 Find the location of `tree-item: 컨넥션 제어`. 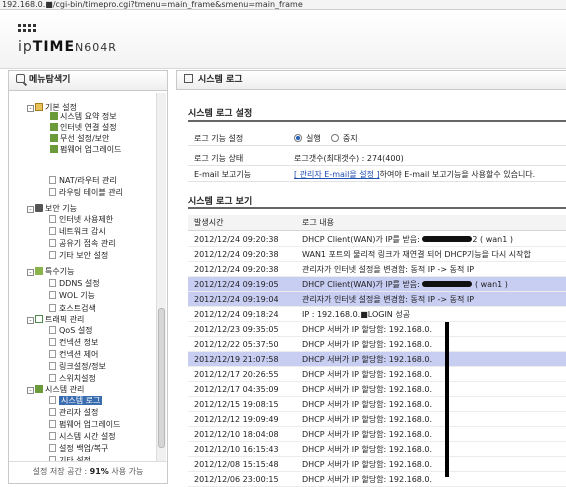

tree-item: 컨넥션 제어 is located at coordinates (73, 355).